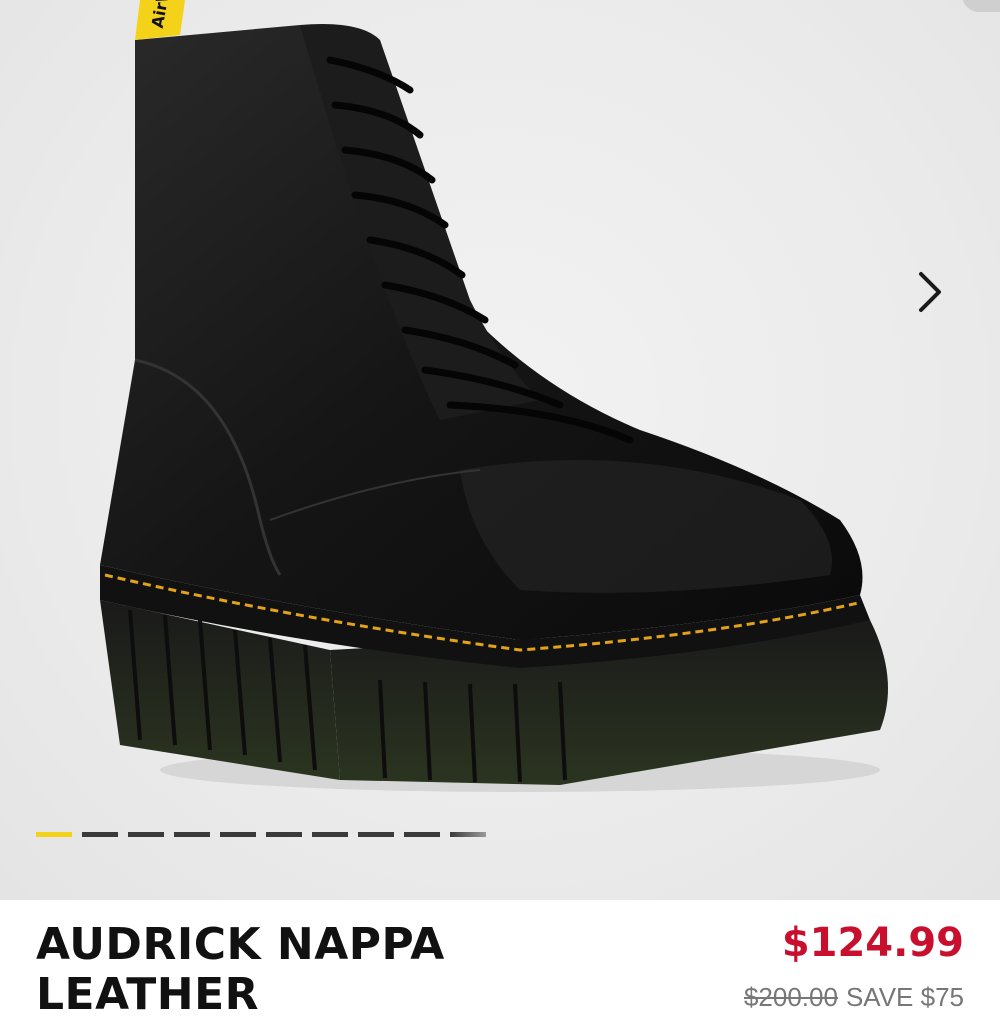  What do you see at coordinates (904, 997) in the screenshot?
I see `savings-label: SAVE $75` at bounding box center [904, 997].